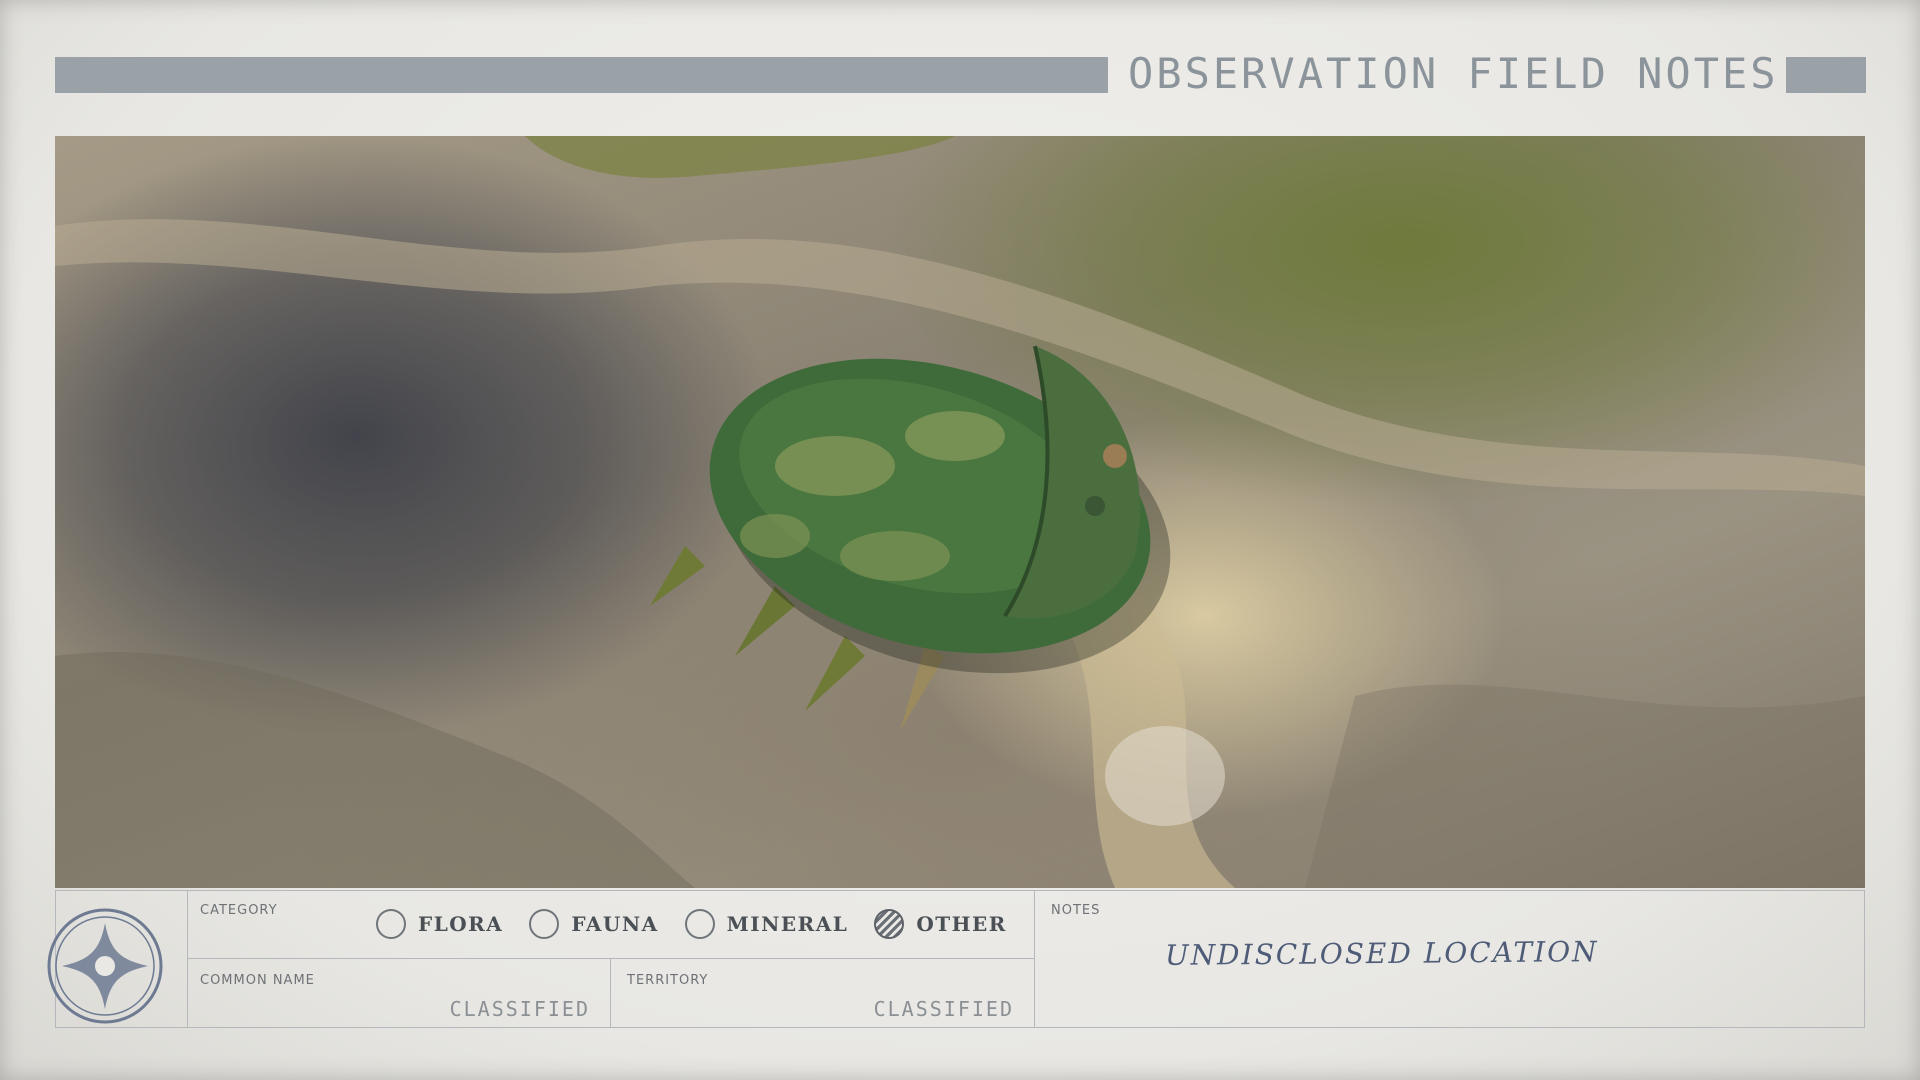  What do you see at coordinates (889, 924) in the screenshot?
I see `hatched-radio` at bounding box center [889, 924].